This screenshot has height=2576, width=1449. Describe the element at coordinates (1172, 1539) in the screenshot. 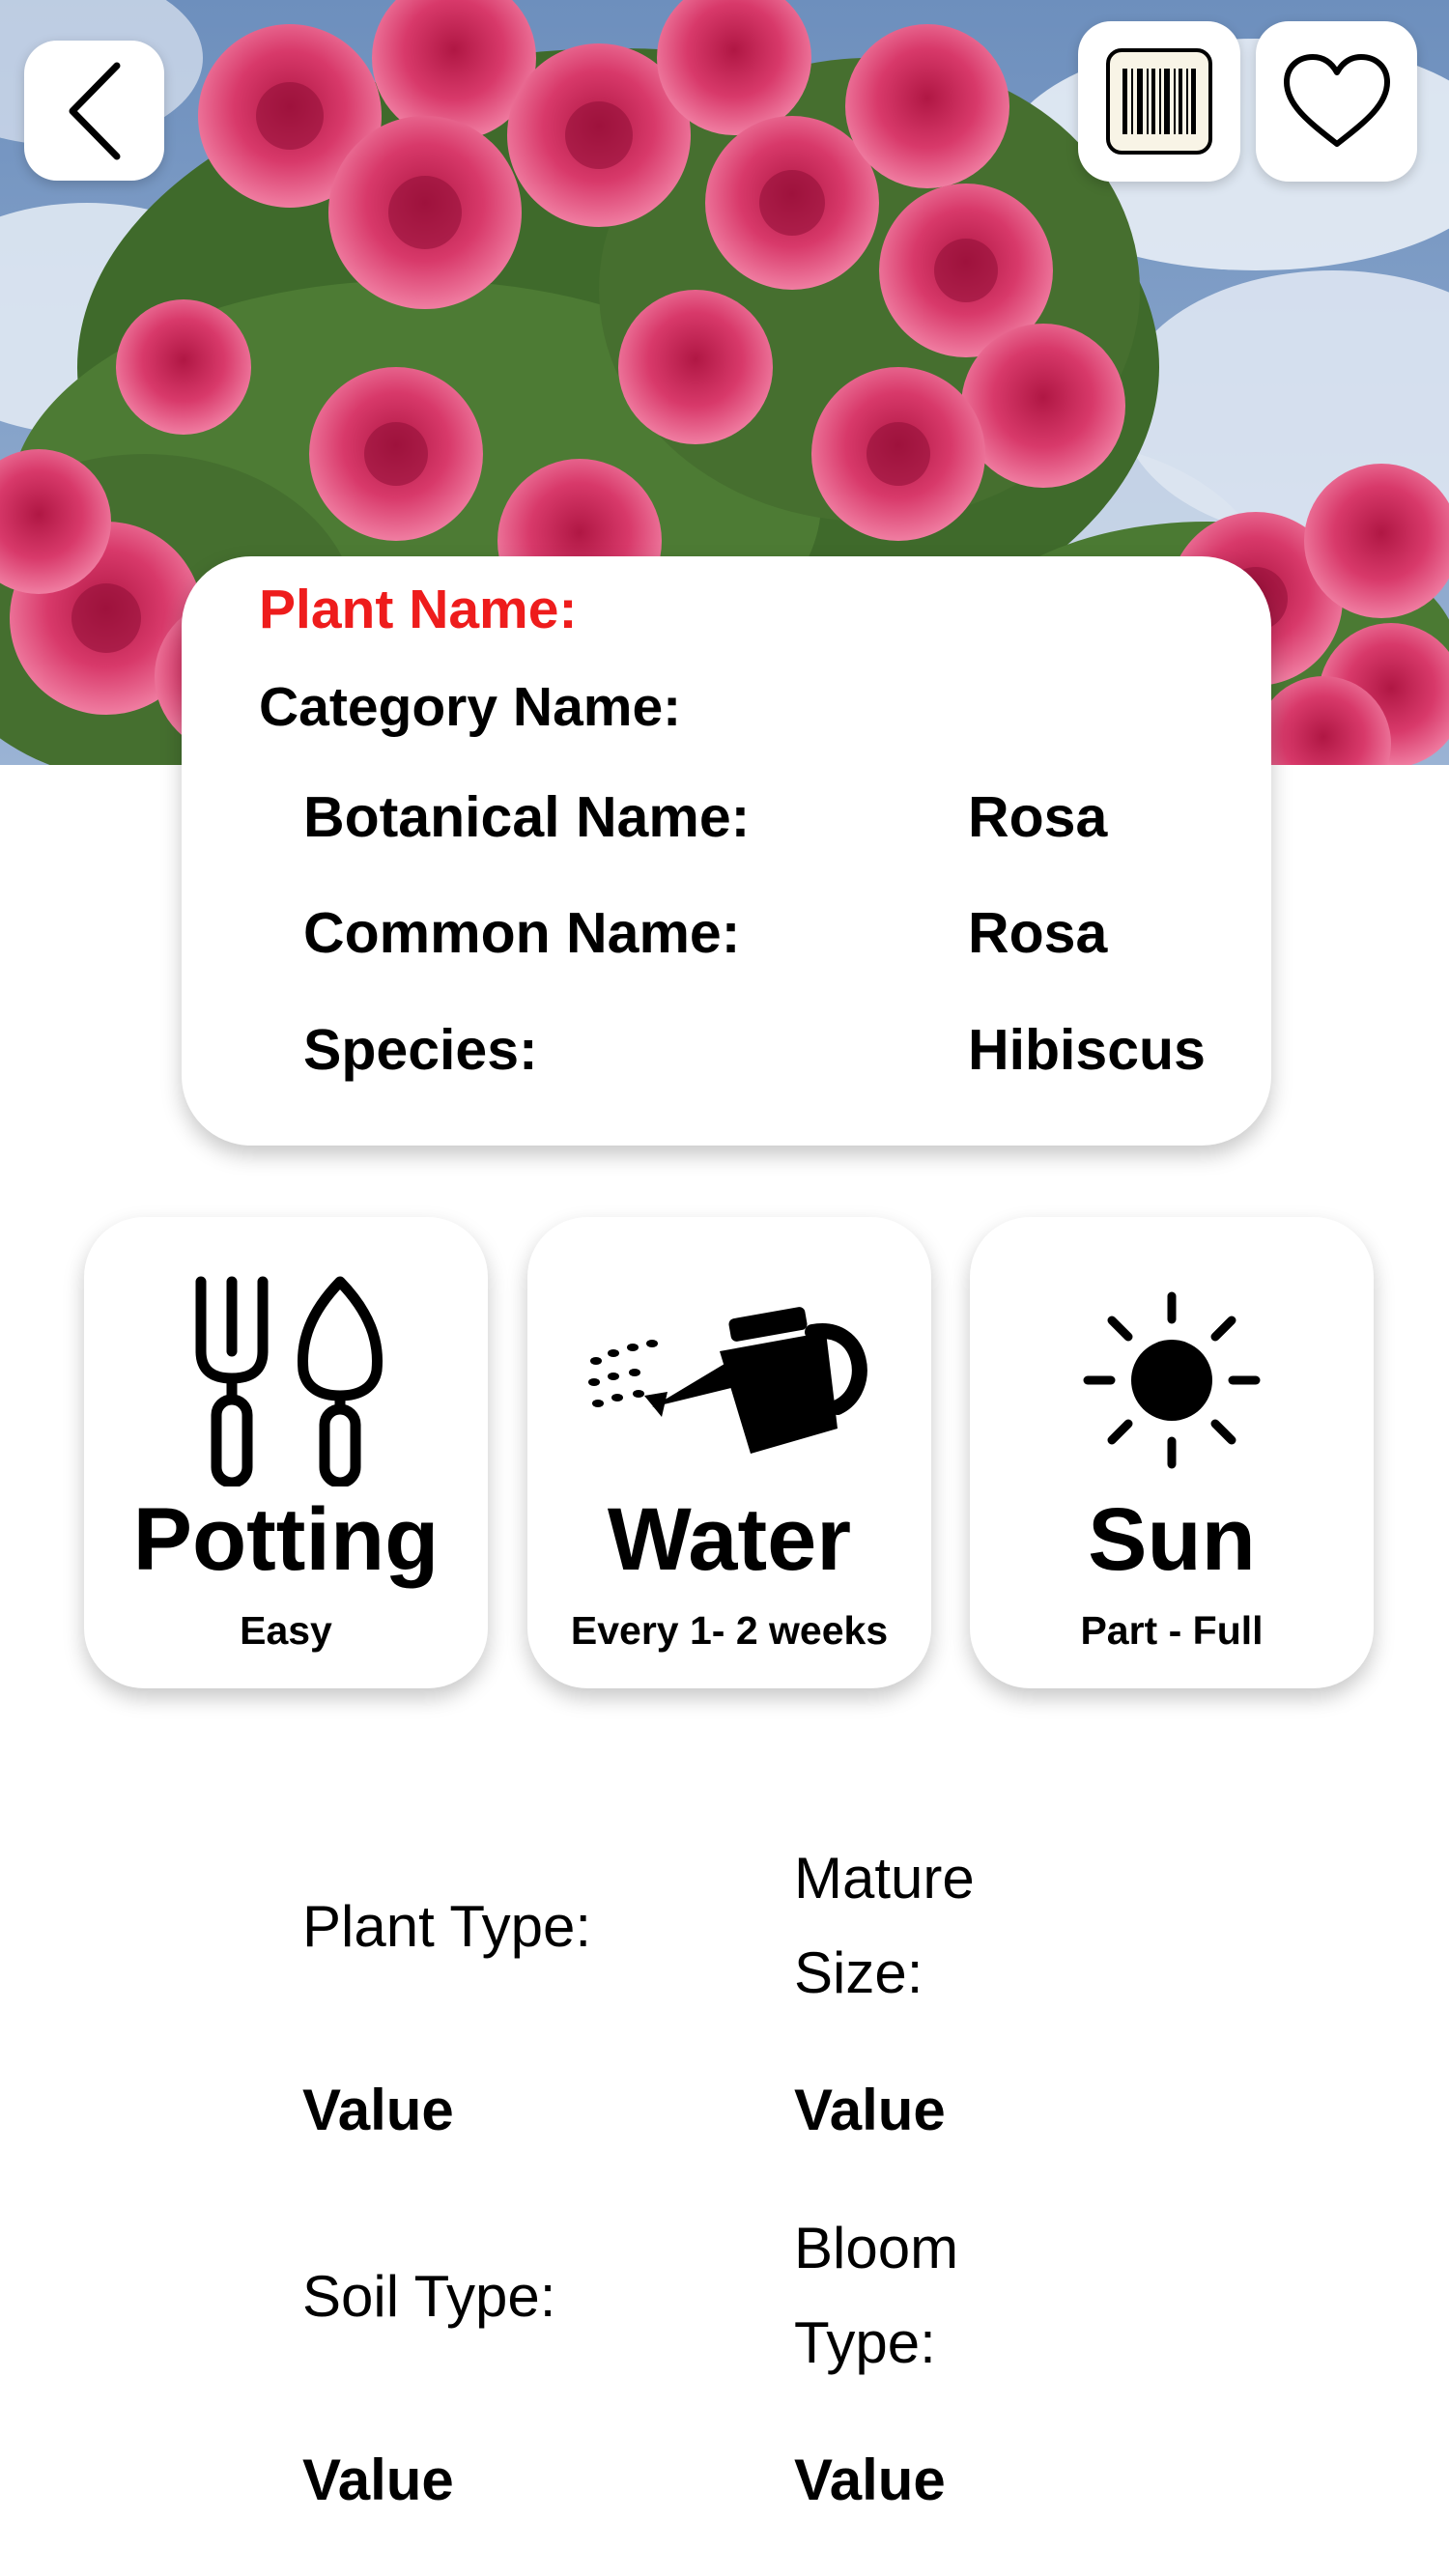

I see `sun-title: Sun` at that location.